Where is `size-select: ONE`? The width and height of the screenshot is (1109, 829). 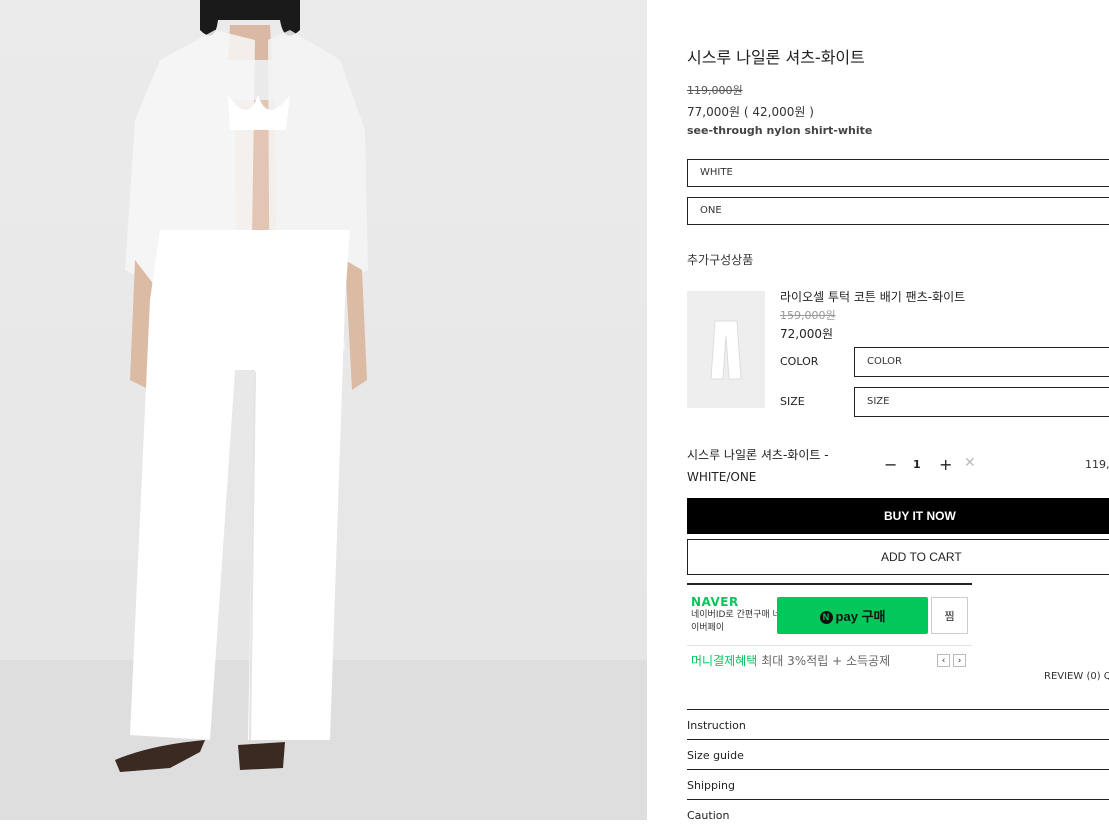
size-select: ONE is located at coordinates (898, 211).